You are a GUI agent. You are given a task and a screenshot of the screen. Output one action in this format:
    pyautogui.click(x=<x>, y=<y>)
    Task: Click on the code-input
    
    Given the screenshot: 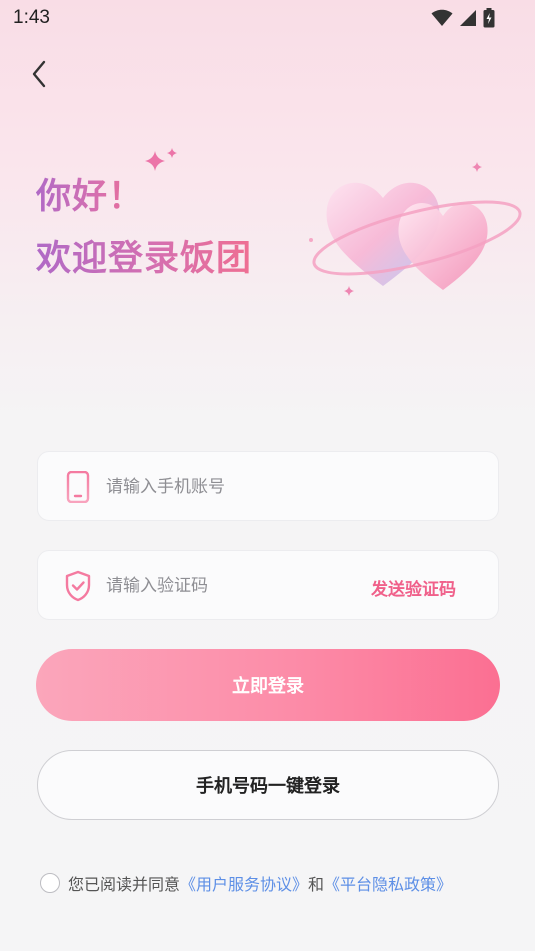 What is the action you would take?
    pyautogui.click(x=226, y=586)
    